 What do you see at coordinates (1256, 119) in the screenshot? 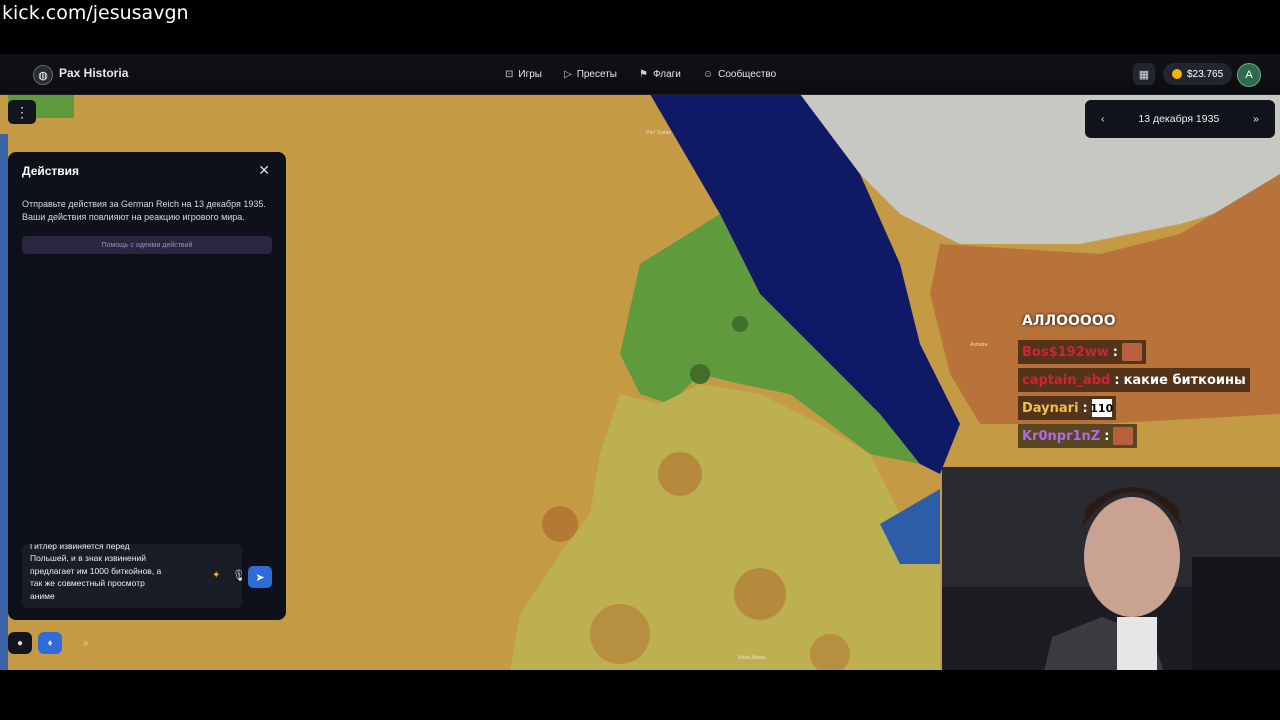
I see `fast-forward-icon: »` at bounding box center [1256, 119].